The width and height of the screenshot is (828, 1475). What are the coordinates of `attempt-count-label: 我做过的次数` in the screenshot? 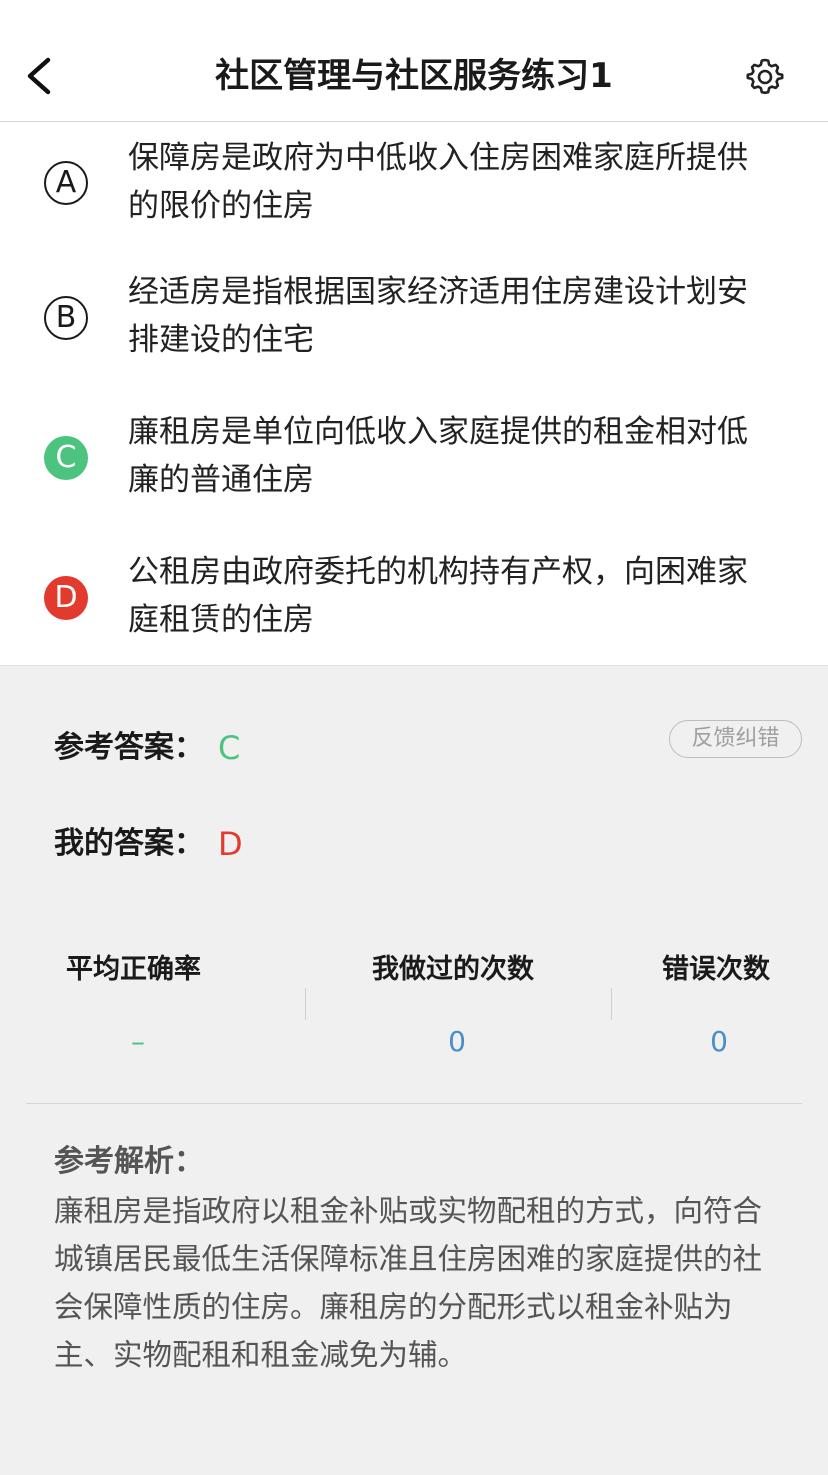 It's located at (453, 969).